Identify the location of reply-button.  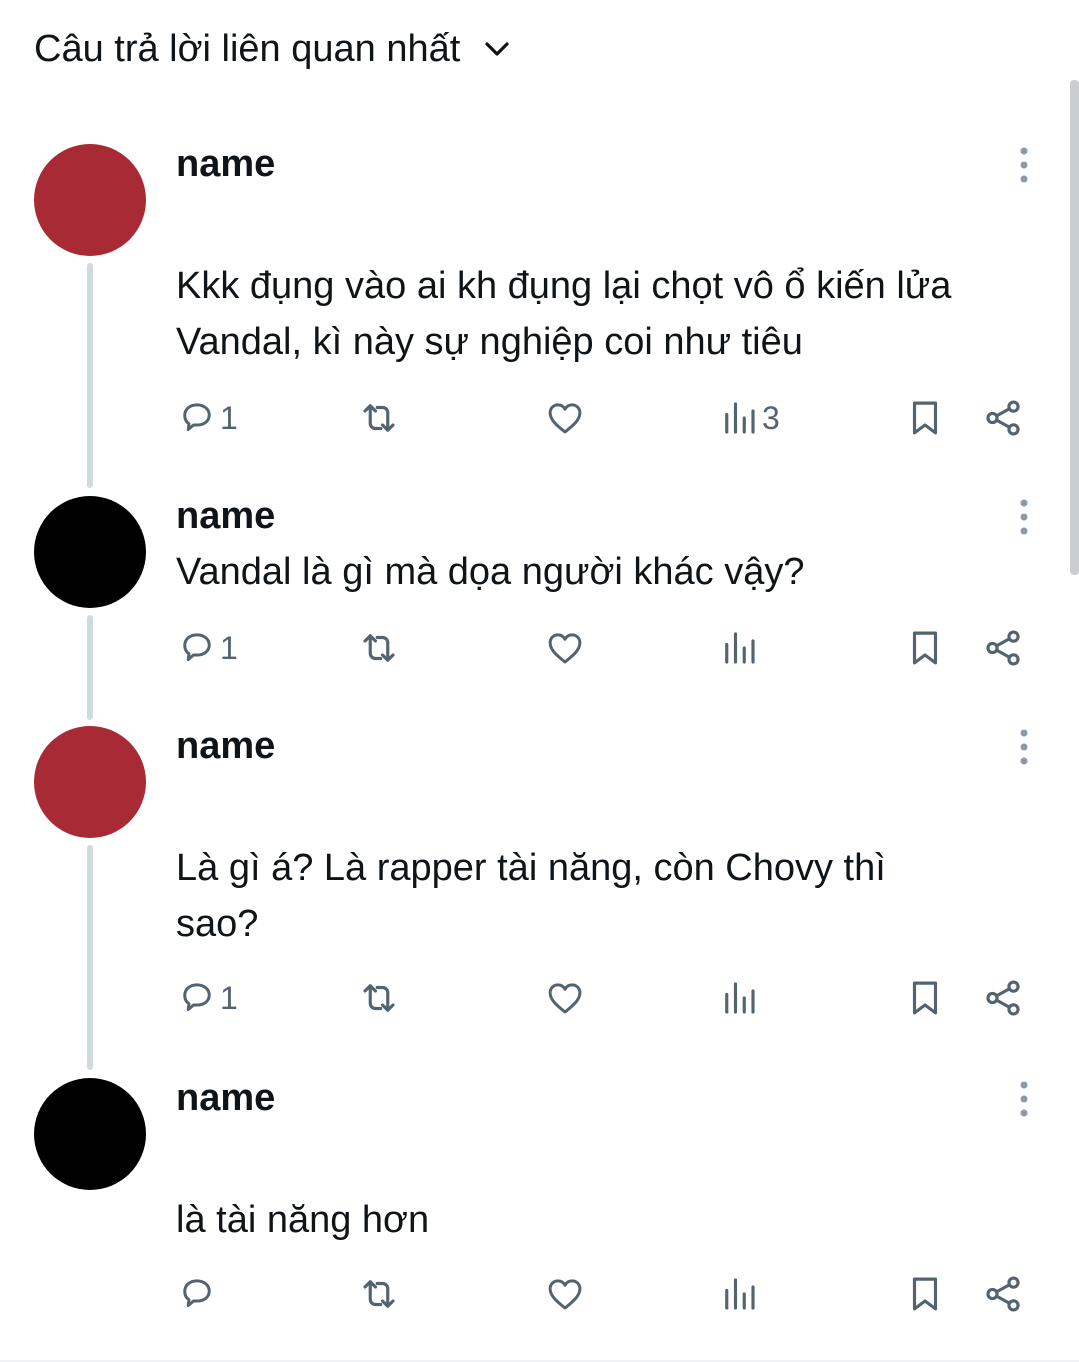
(198, 1294).